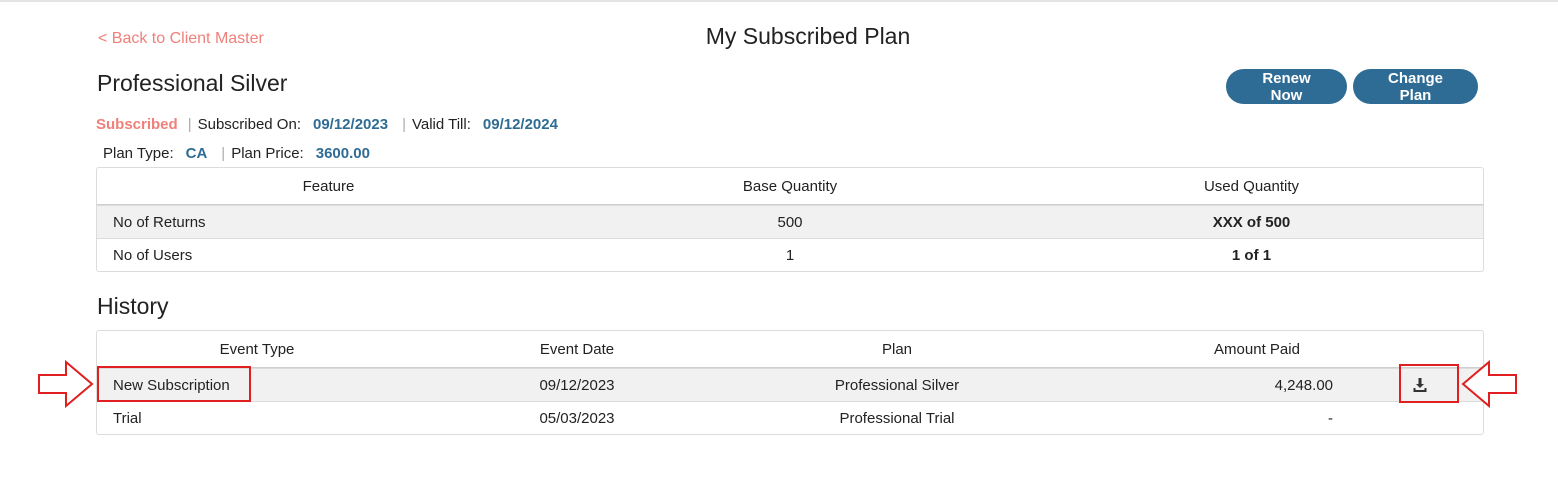 This screenshot has height=499, width=1558. Describe the element at coordinates (350, 124) in the screenshot. I see `subscribed-on-value: 09/12/2023` at that location.